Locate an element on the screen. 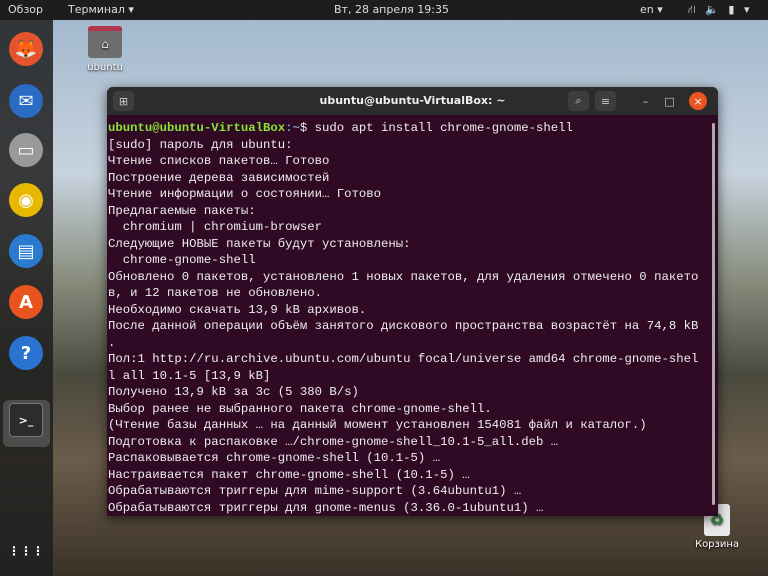 Image resolution: width=768 pixels, height=576 pixels. dock: 🦊 ✉ ▭ ◉ ▤ A? >_ ⋮⋮⋮ is located at coordinates (26, 298).